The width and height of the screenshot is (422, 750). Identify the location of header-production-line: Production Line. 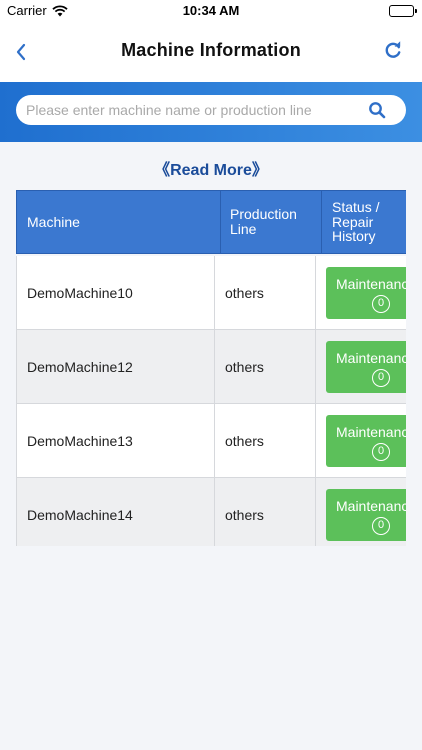
(271, 222).